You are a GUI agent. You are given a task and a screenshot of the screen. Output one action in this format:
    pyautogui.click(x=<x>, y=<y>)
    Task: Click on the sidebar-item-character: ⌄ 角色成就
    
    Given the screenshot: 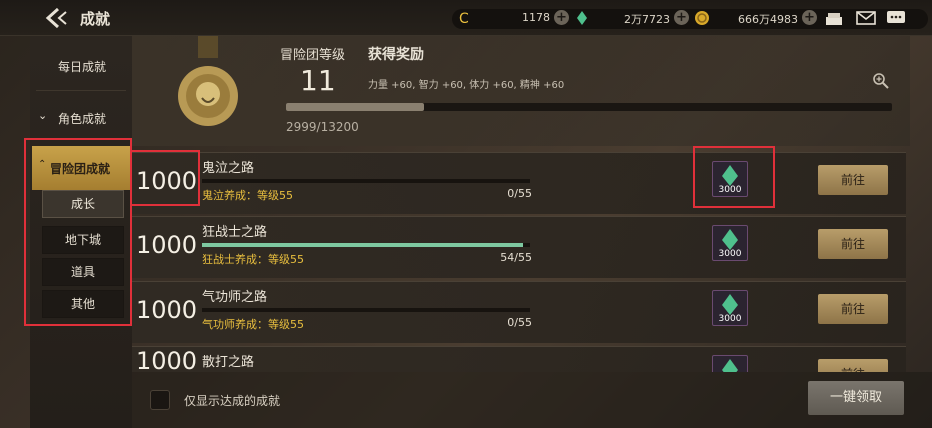 What is the action you would take?
    pyautogui.click(x=81, y=117)
    